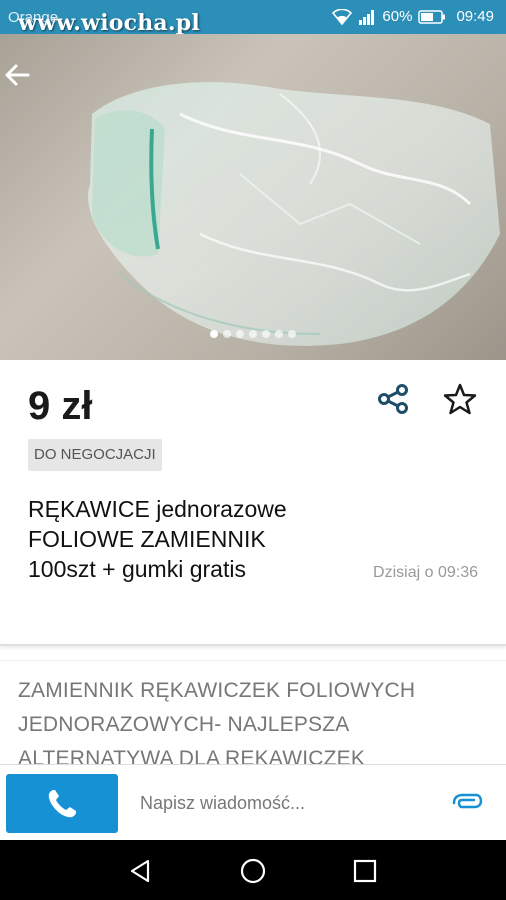  I want to click on watermark: www.wiocha.pl, so click(109, 23).